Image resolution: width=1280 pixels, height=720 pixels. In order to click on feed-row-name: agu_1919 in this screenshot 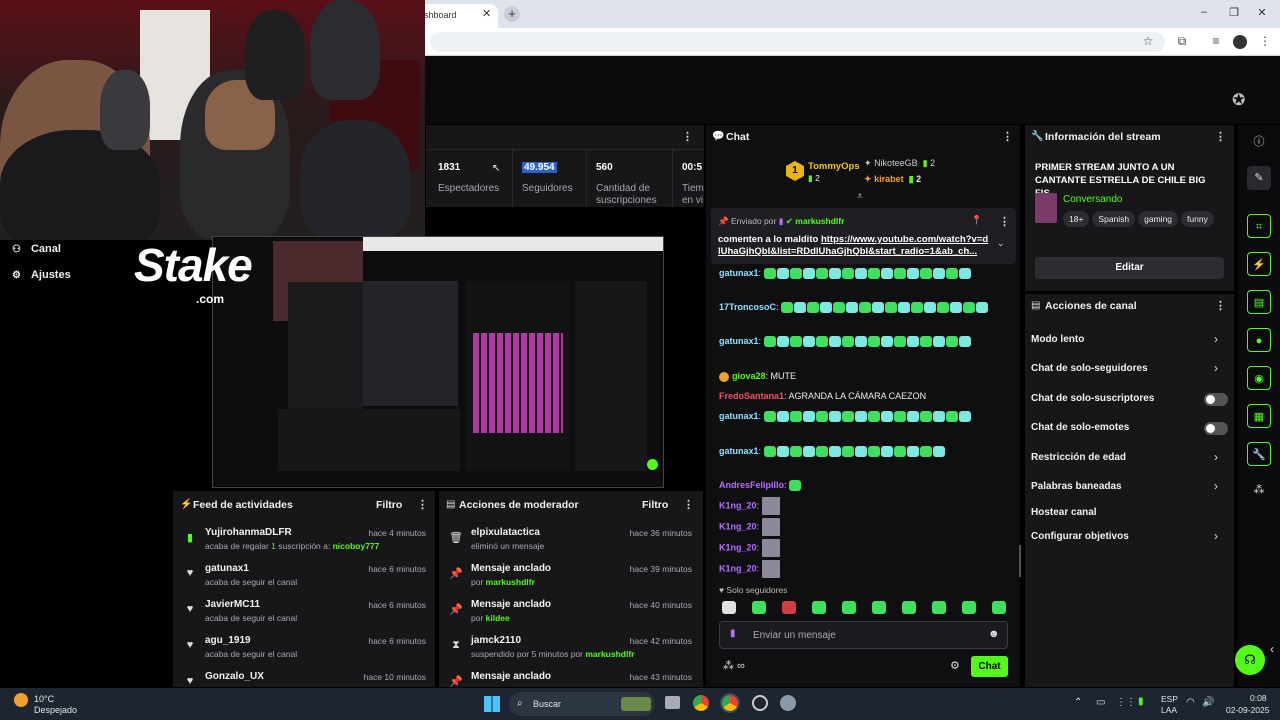, I will do `click(228, 640)`.